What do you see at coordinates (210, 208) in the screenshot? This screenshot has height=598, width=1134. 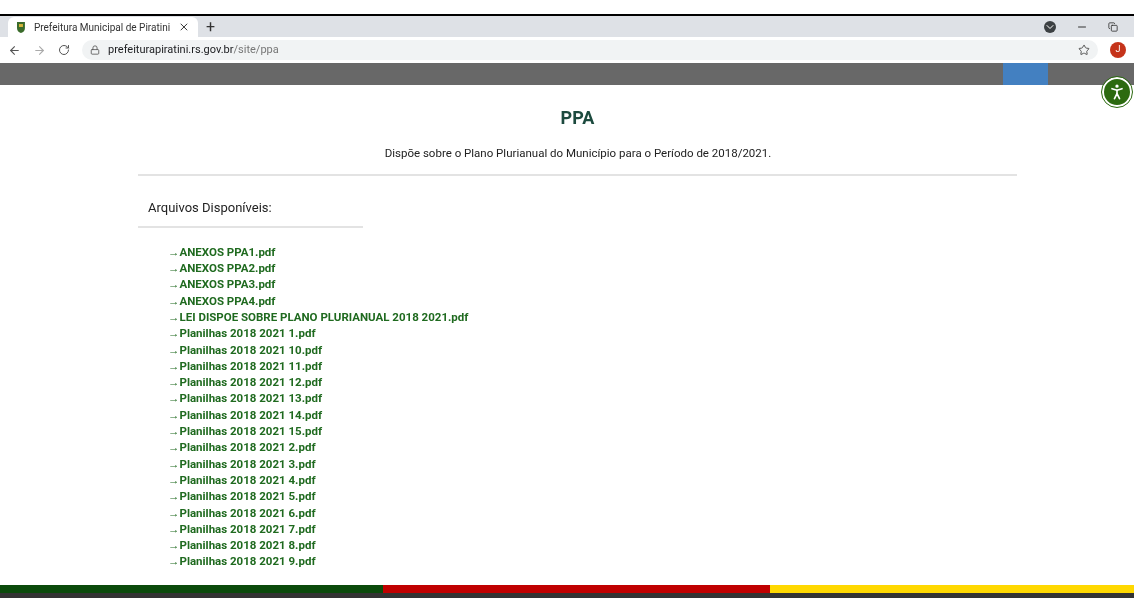 I see `files-heading: Arquivos Disponíveis:` at bounding box center [210, 208].